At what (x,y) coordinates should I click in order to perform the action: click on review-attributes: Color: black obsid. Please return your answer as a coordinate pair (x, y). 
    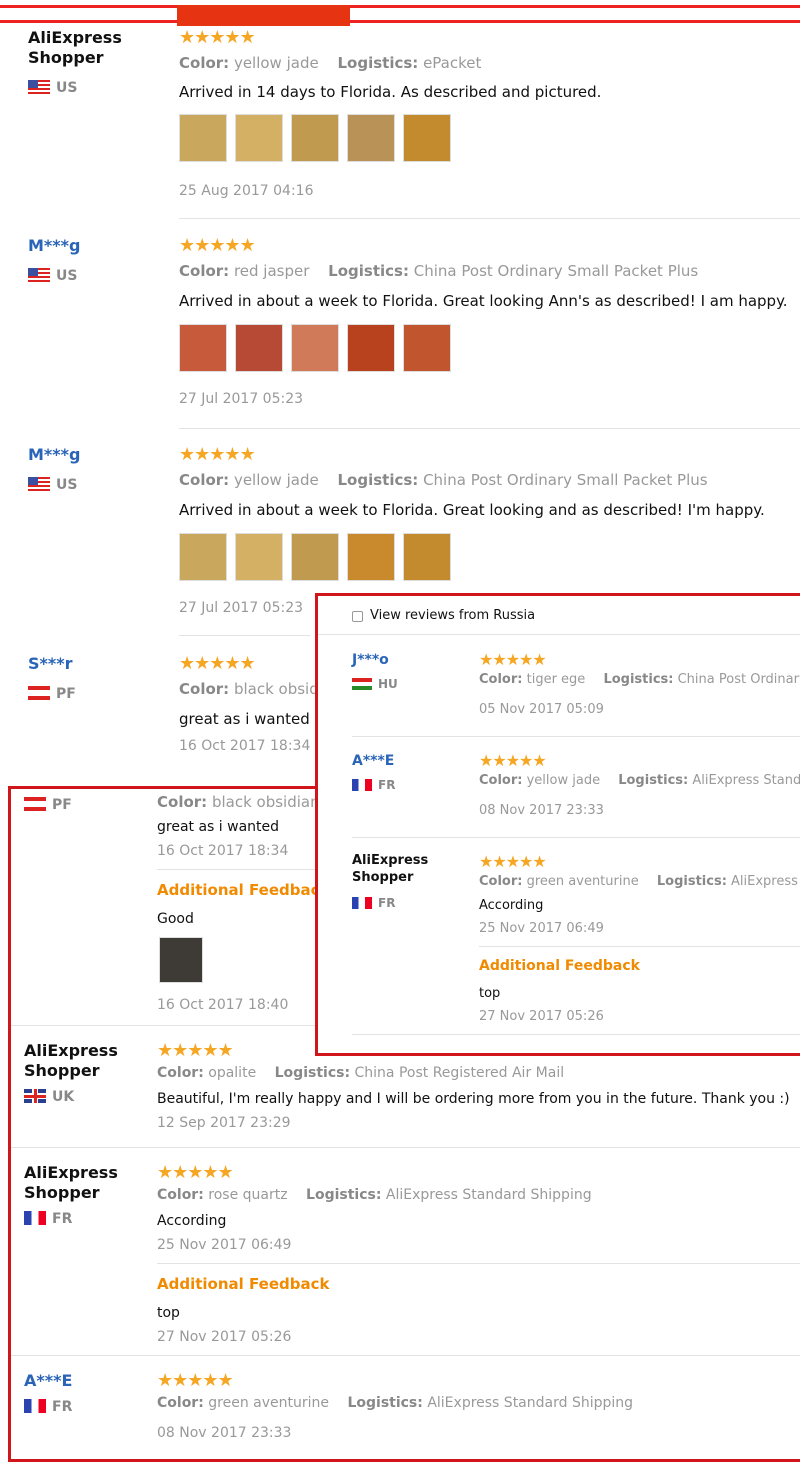
    Looking at the image, I should click on (249, 689).